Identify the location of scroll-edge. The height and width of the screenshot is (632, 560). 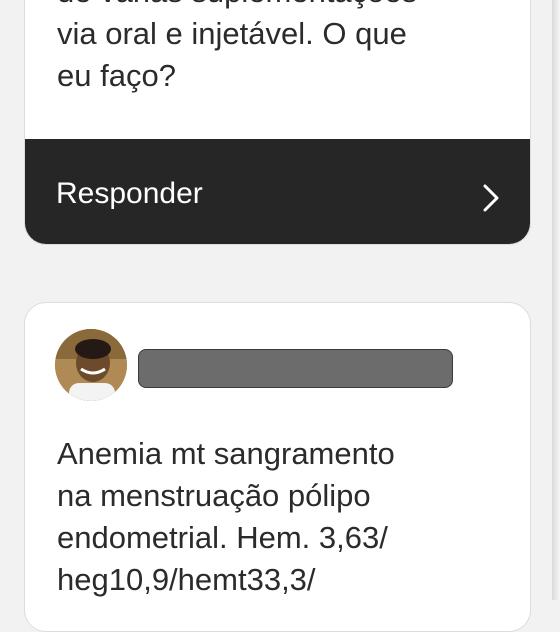
(556, 300).